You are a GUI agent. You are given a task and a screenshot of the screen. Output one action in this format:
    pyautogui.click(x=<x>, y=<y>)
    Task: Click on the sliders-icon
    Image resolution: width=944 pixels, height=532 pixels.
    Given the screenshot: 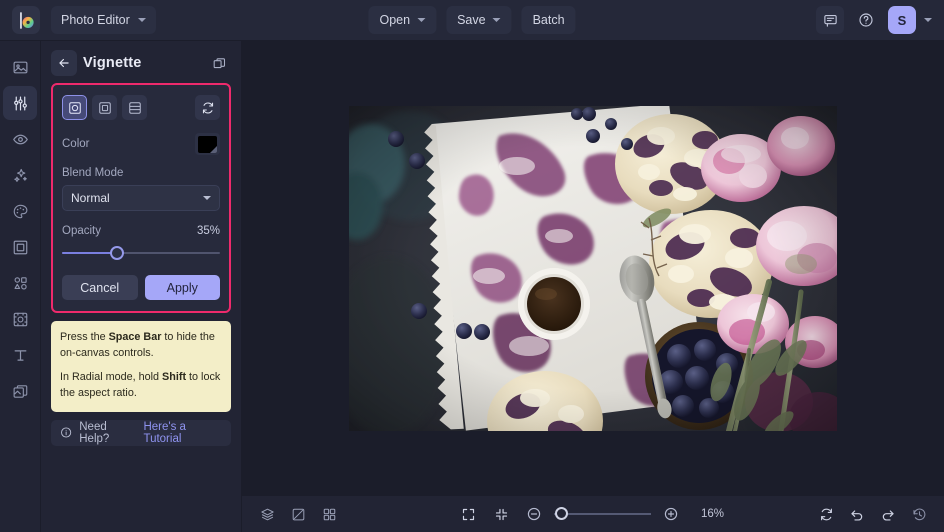 What is the action you would take?
    pyautogui.click(x=20, y=103)
    